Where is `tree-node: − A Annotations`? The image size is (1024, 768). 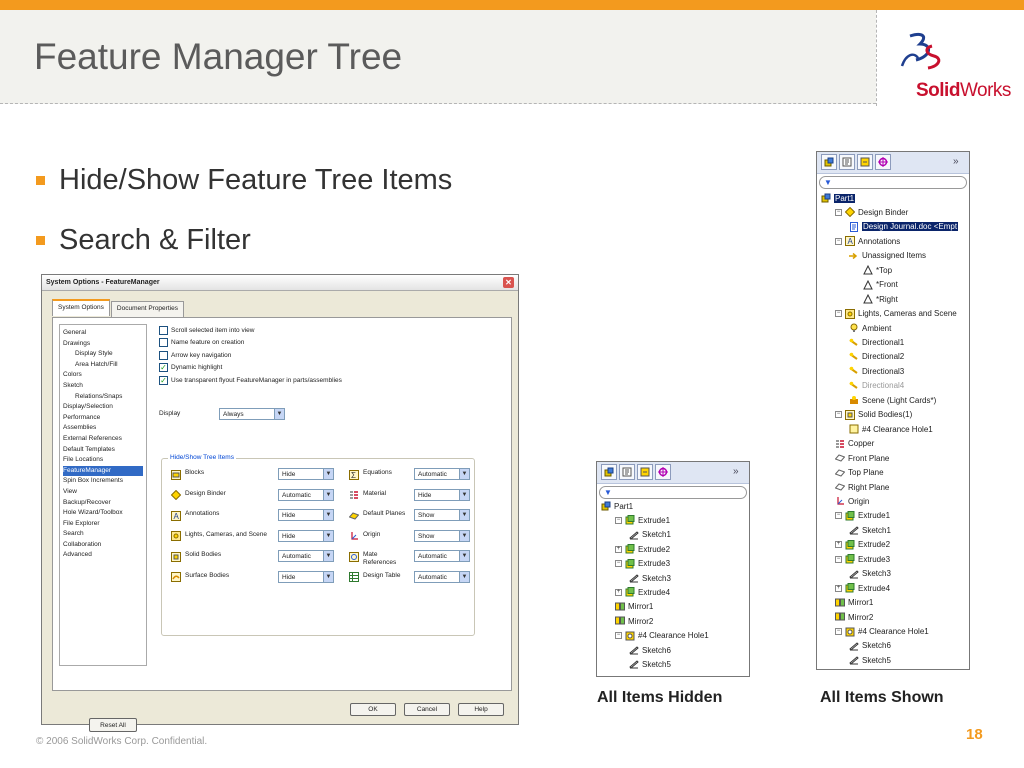
tree-node: − A Annotations is located at coordinates (867, 241).